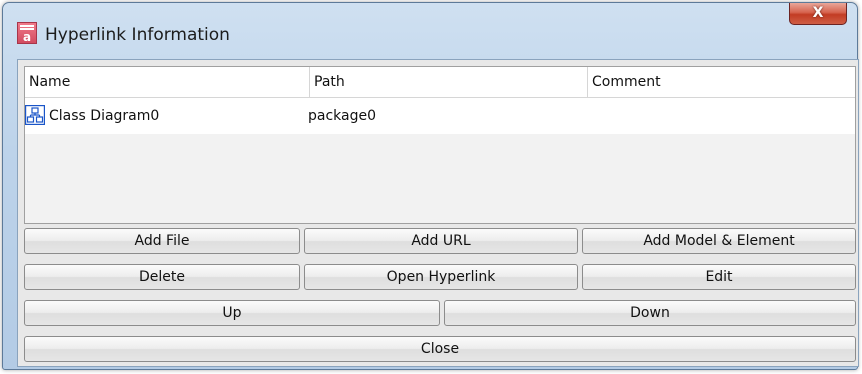 The image size is (862, 374). Describe the element at coordinates (441, 277) in the screenshot. I see `open-hyperlink-button: Open Hyperlink` at that location.